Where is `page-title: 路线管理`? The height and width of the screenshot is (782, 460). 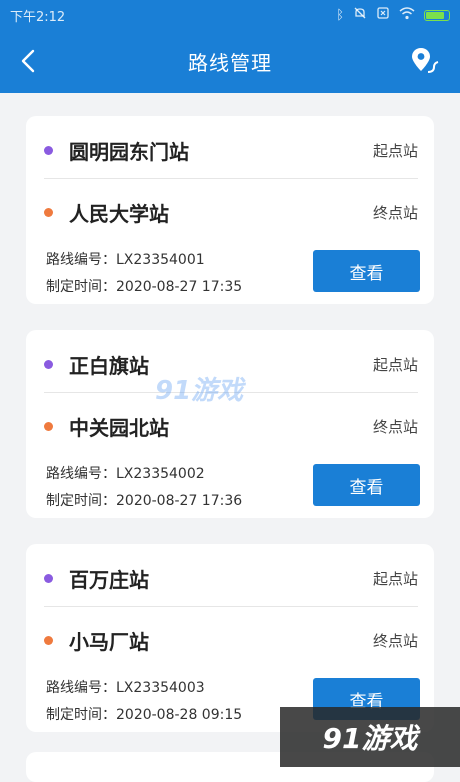
page-title: 路线管理 is located at coordinates (230, 63).